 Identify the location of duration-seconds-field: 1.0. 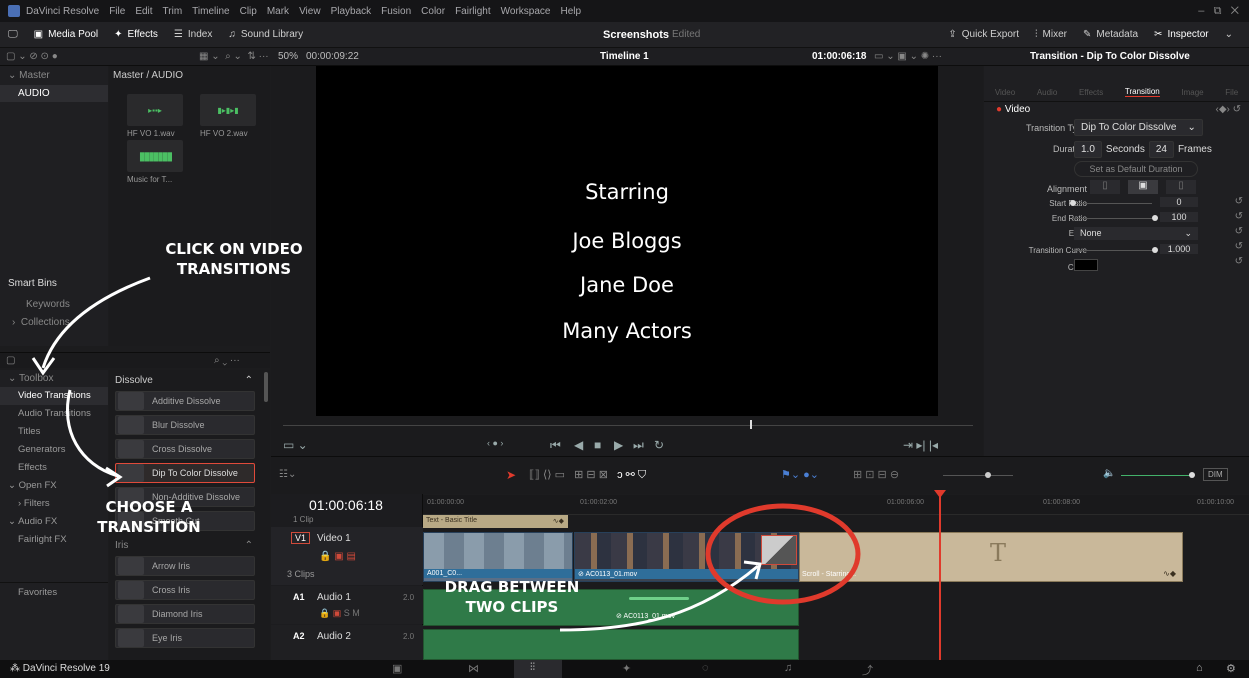
(1088, 149).